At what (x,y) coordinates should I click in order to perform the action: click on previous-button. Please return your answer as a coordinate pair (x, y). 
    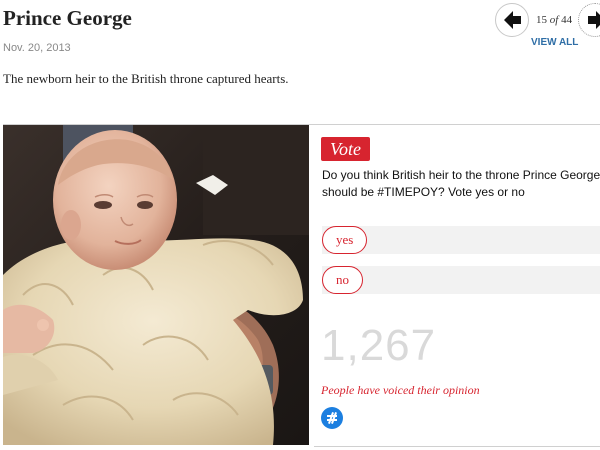
    Looking at the image, I should click on (512, 20).